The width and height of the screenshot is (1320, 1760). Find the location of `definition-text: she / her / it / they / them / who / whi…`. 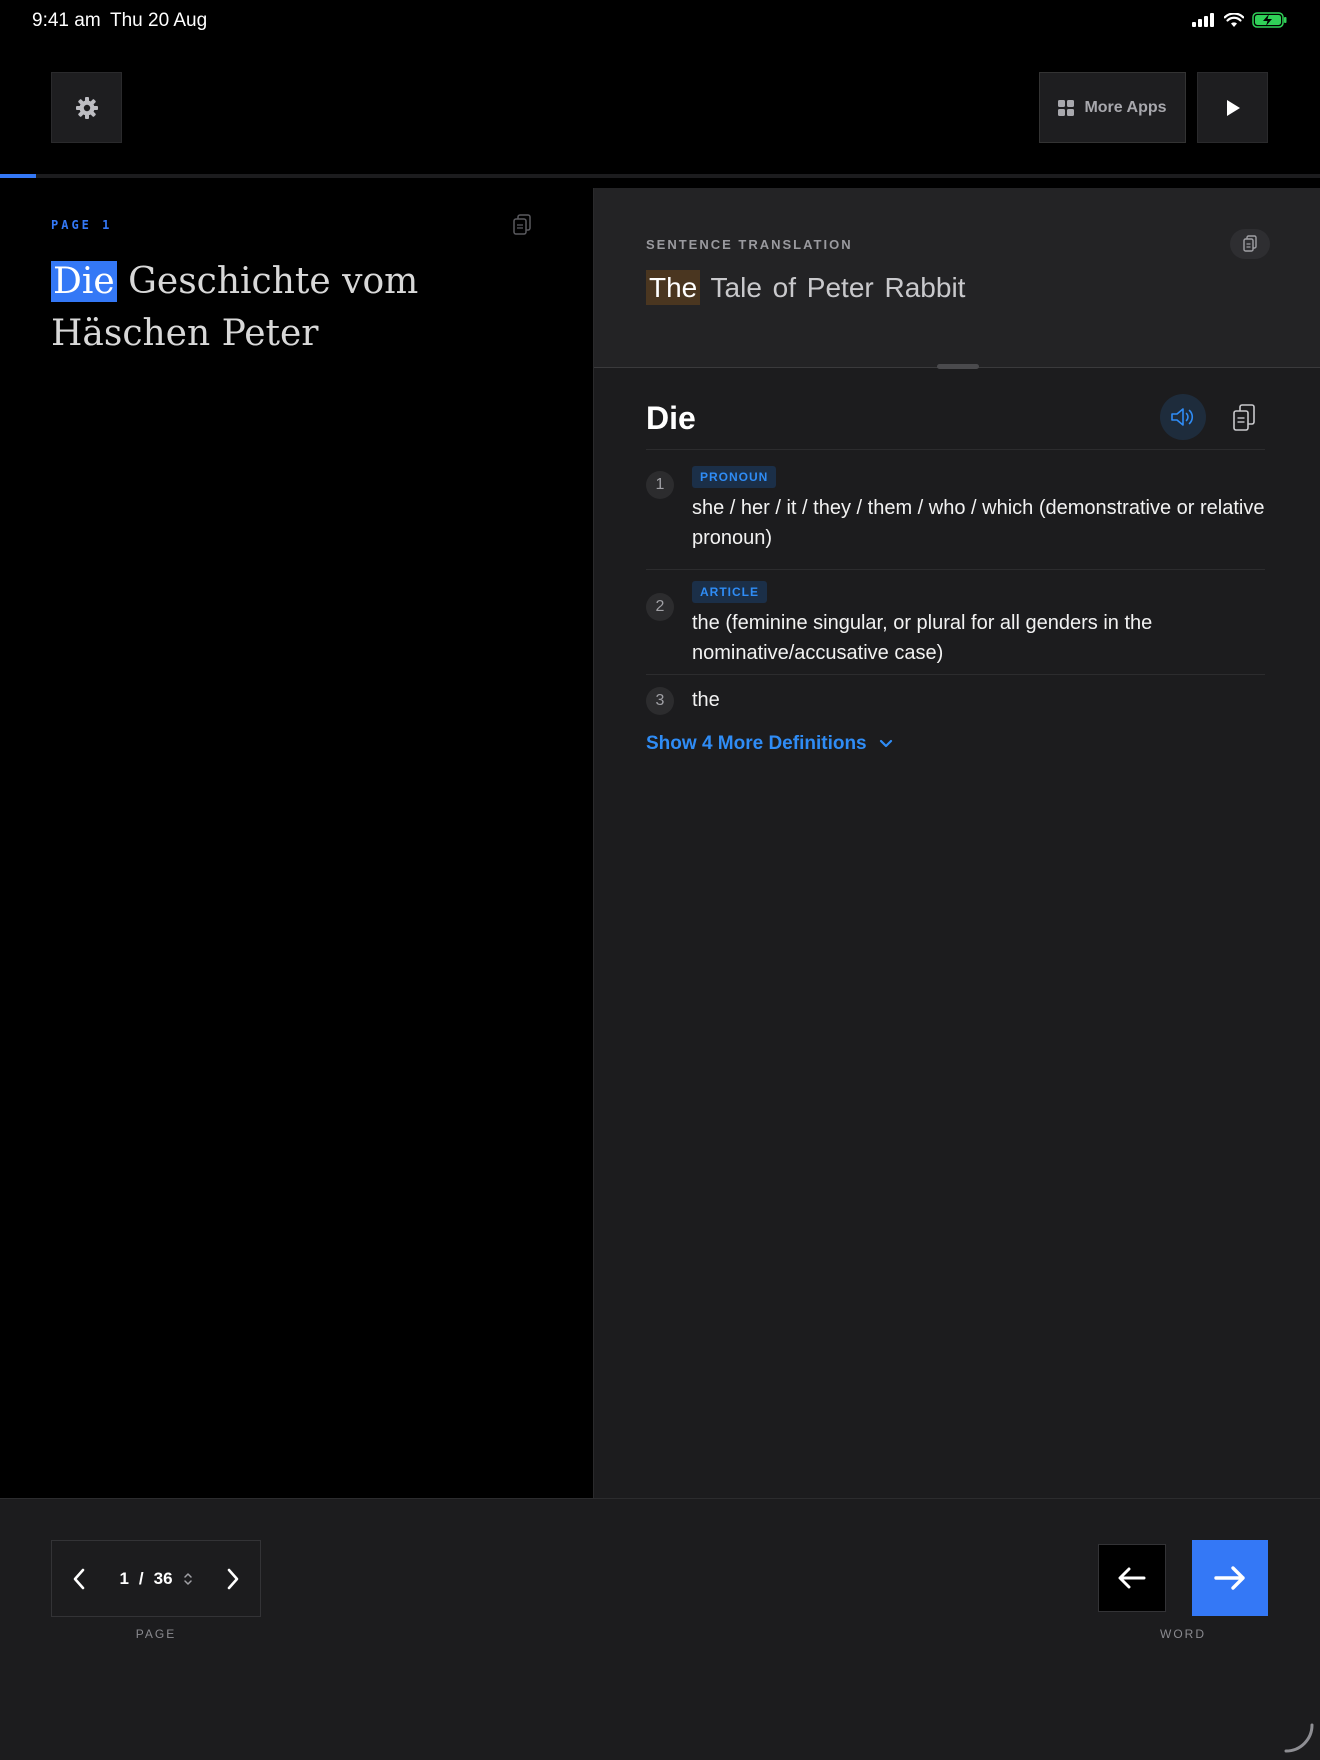

definition-text: she / her / it / they / them / who / whi… is located at coordinates (978, 523).